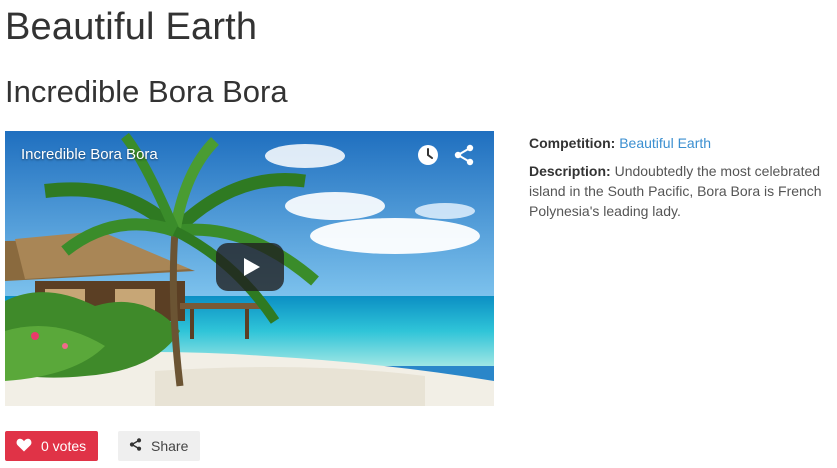 The width and height of the screenshot is (837, 468). What do you see at coordinates (24, 446) in the screenshot?
I see `heart-icon` at bounding box center [24, 446].